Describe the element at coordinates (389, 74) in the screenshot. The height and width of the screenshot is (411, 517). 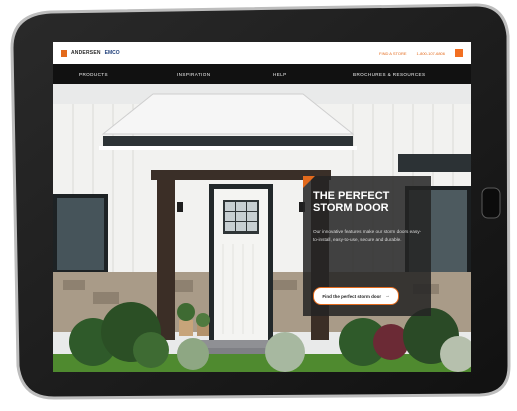
I see `nav-brochures-resources: BROCHURES & RESOURCES` at that location.